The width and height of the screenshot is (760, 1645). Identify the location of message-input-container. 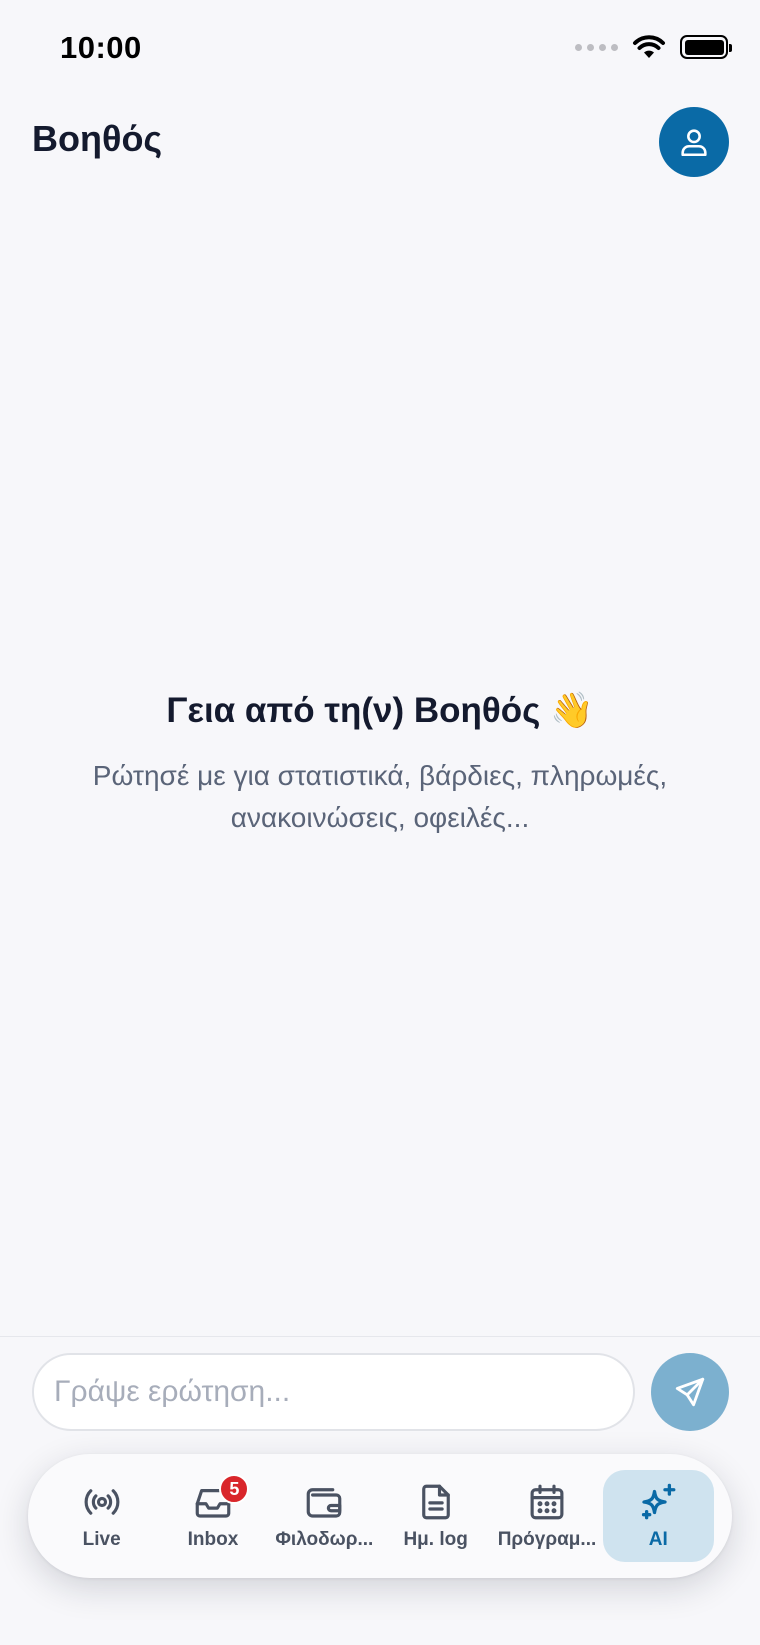
(333, 1392).